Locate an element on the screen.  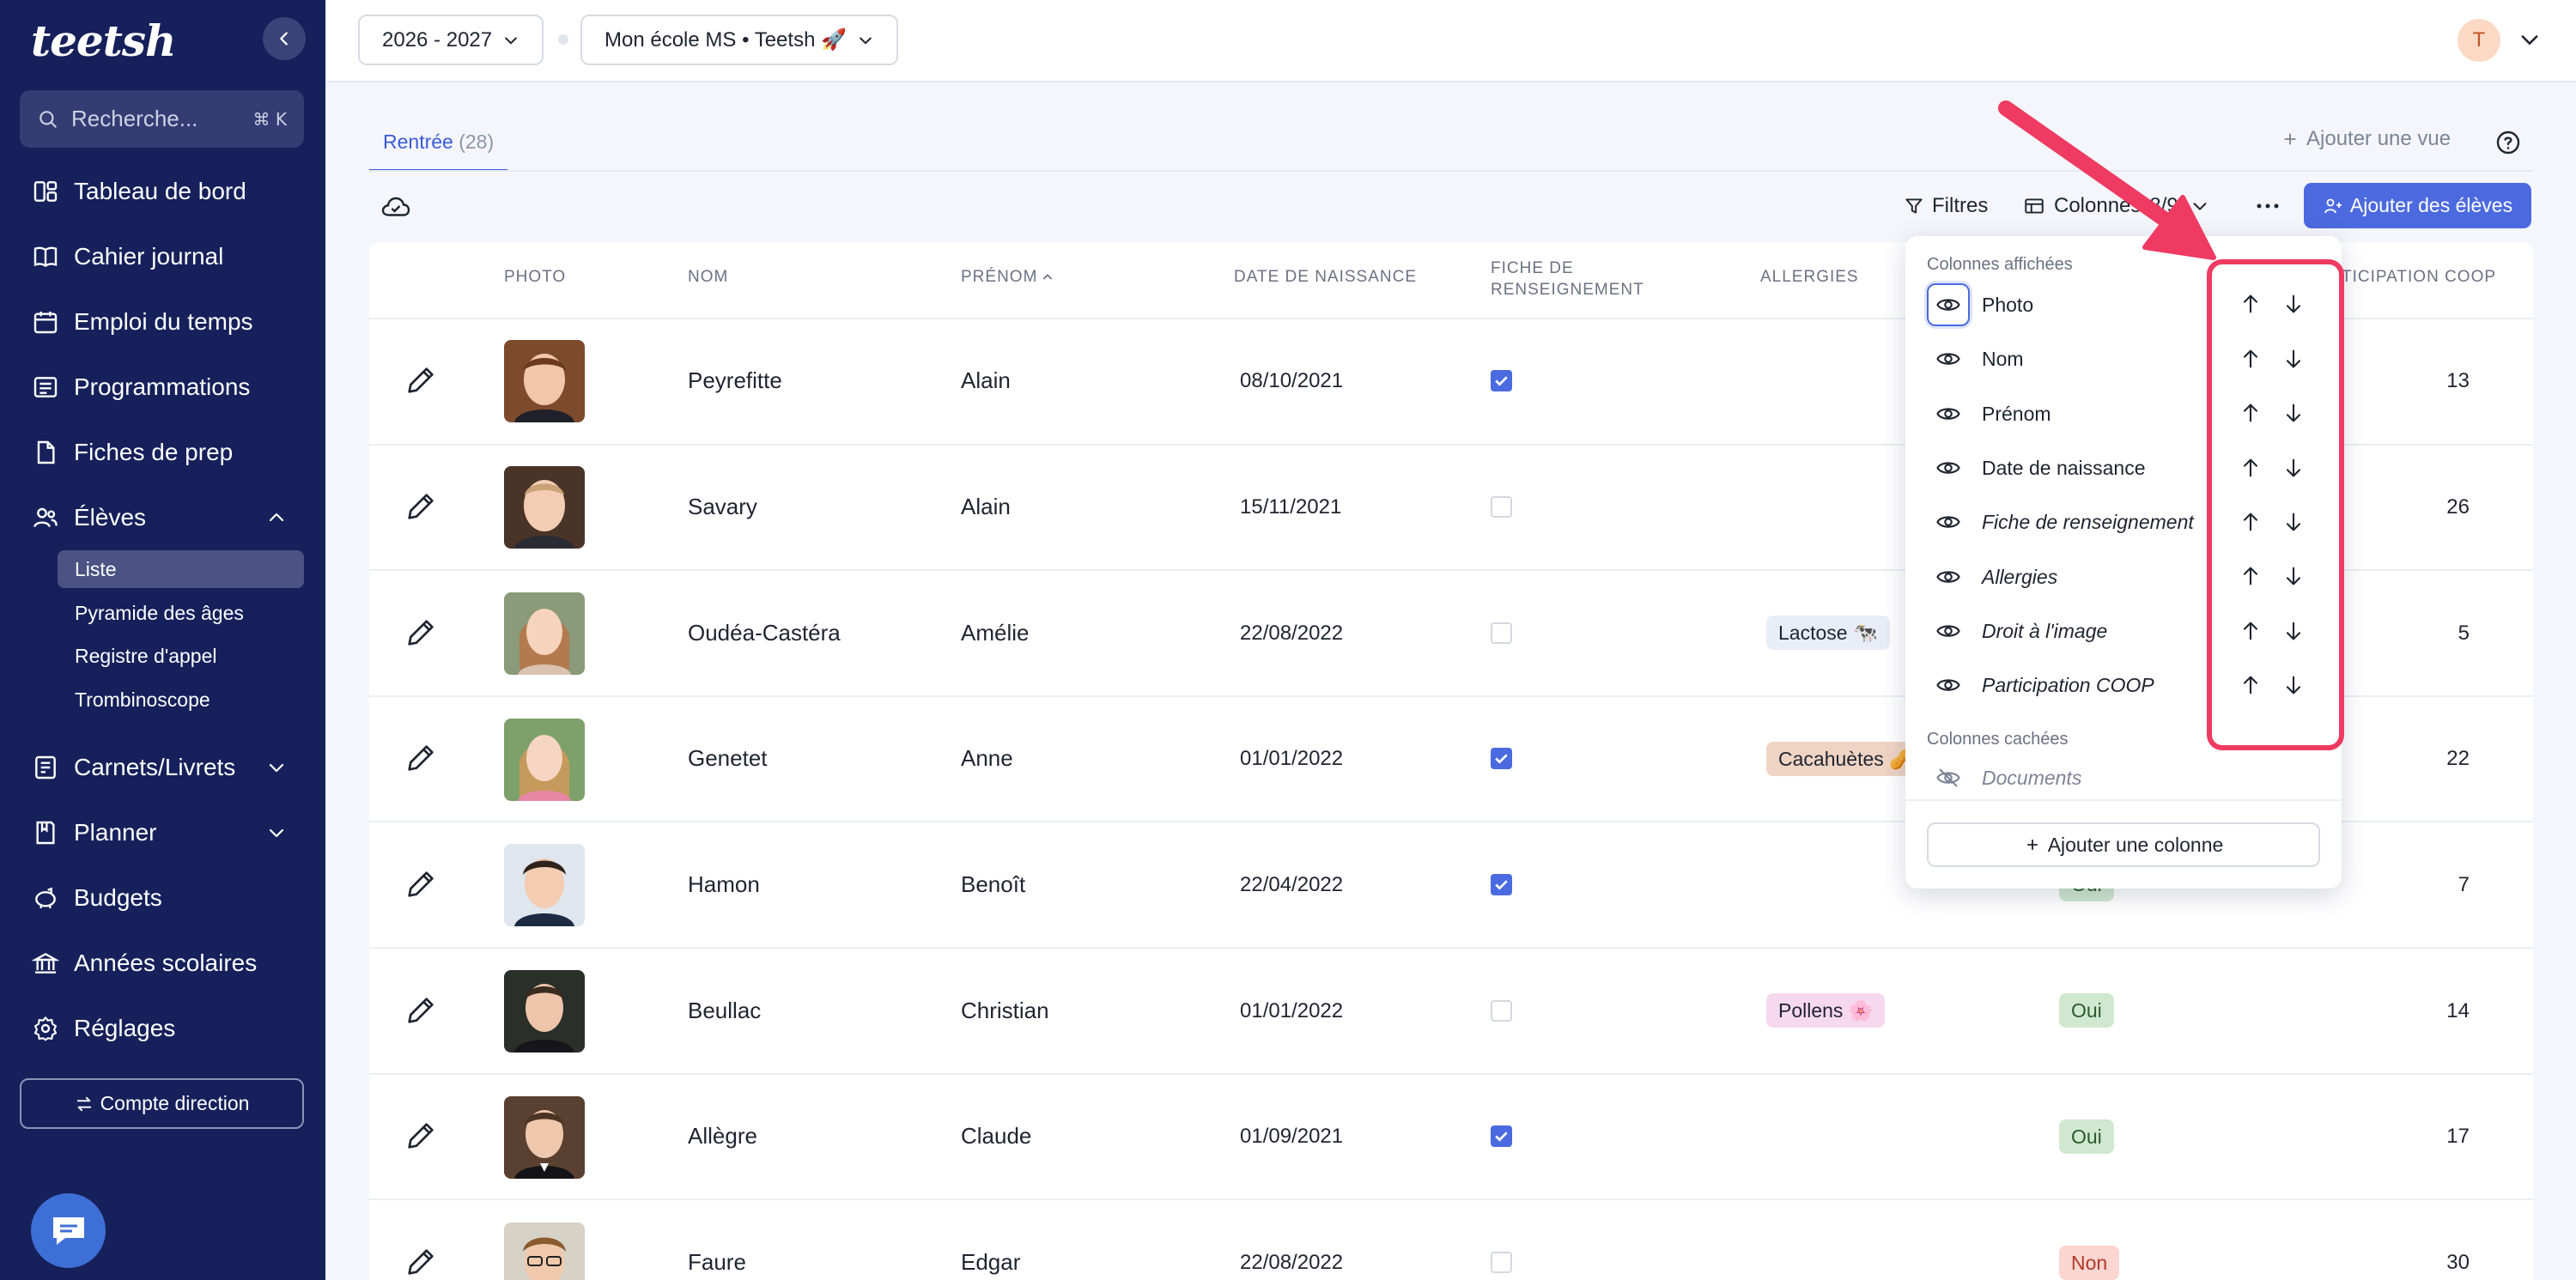
sidebar-item-eleves: Élèves is located at coordinates (164, 517).